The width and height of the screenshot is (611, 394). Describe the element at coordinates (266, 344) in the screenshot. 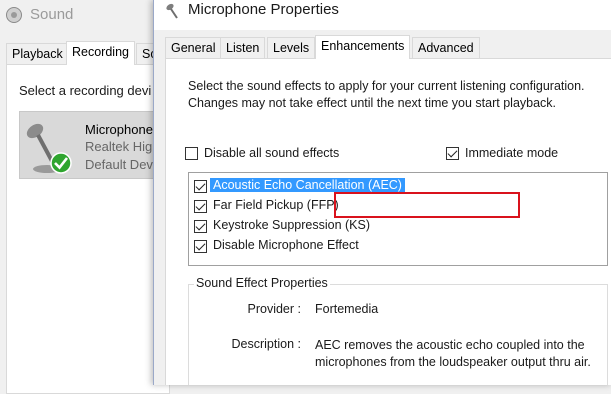

I see `description-label: Description :` at that location.